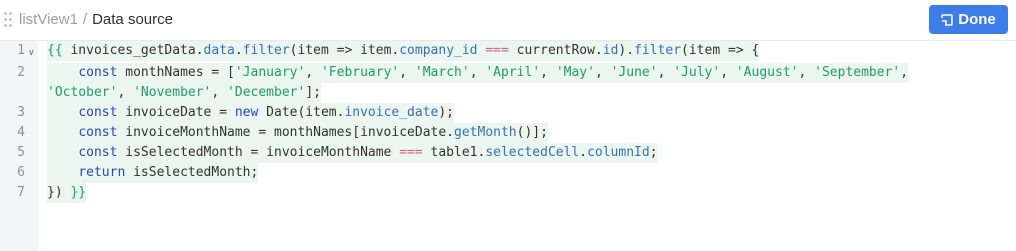 Image resolution: width=1016 pixels, height=251 pixels. Describe the element at coordinates (442, 72) in the screenshot. I see `code-token: 'March'` at that location.